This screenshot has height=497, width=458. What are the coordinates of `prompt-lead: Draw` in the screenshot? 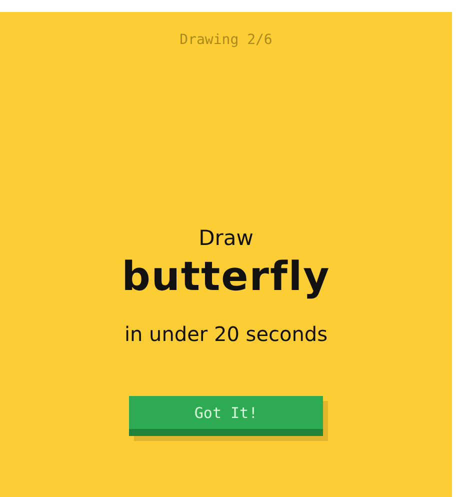 It's located at (226, 238).